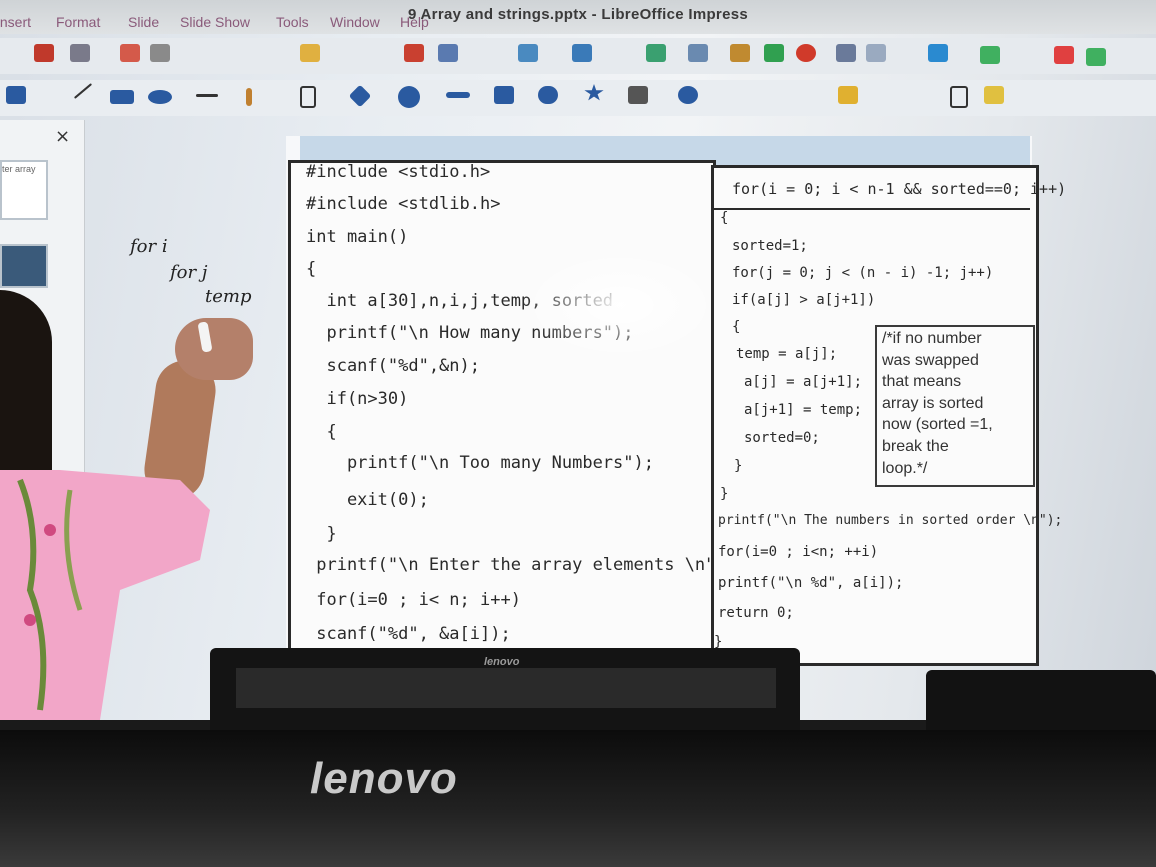 Image resolution: width=1156 pixels, height=867 pixels. I want to click on delete-icon, so click(1064, 55).